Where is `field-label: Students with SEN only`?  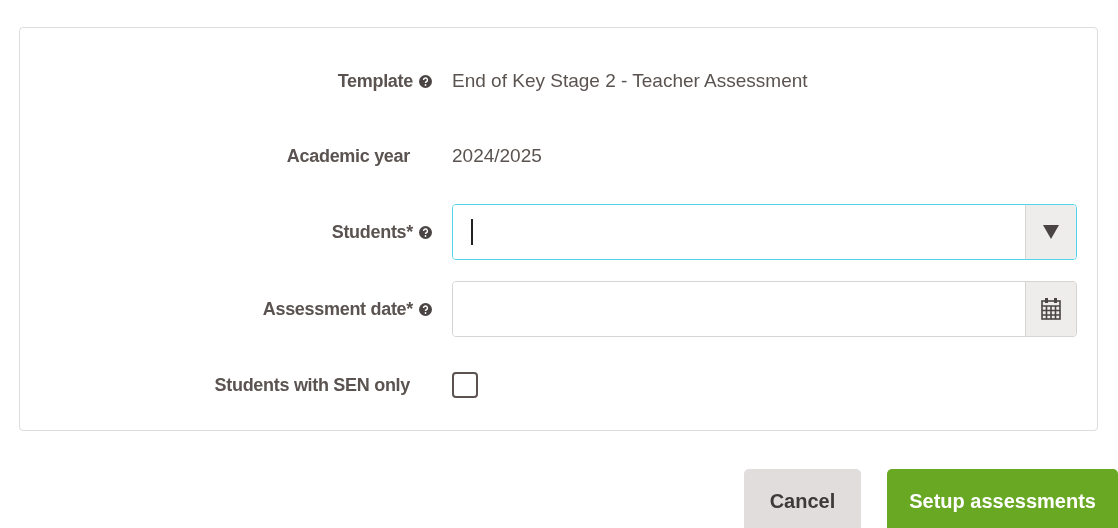 field-label: Students with SEN only is located at coordinates (312, 385).